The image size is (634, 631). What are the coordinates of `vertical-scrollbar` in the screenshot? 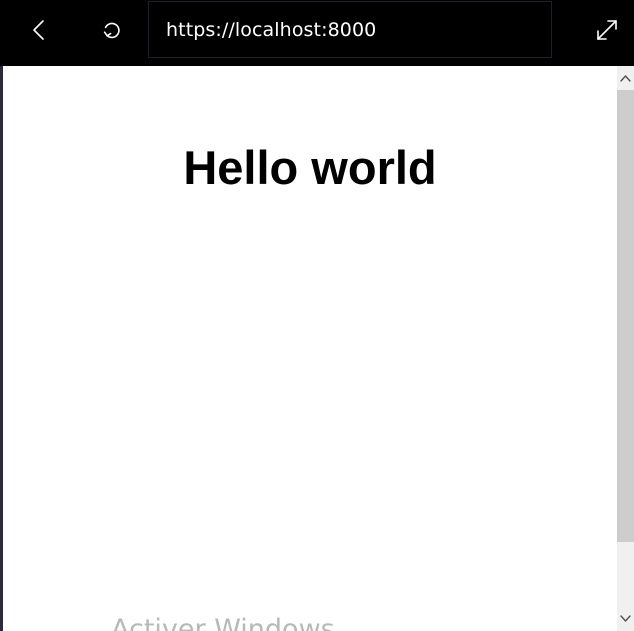 It's located at (625, 348).